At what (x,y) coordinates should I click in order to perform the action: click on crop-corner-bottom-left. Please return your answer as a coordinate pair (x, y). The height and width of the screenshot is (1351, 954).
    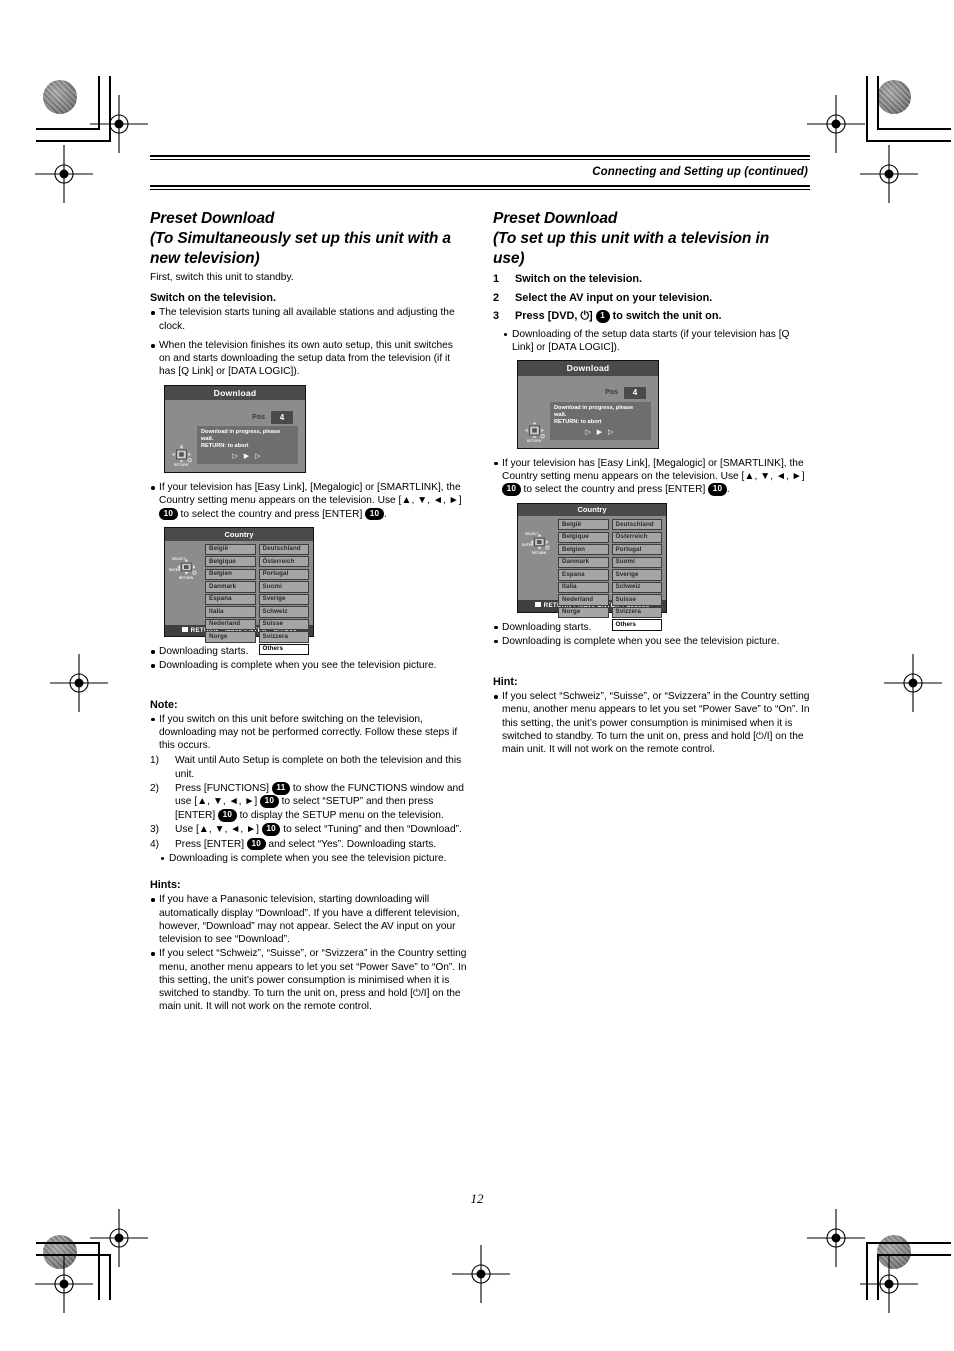
    Looking at the image, I should click on (94, 1270).